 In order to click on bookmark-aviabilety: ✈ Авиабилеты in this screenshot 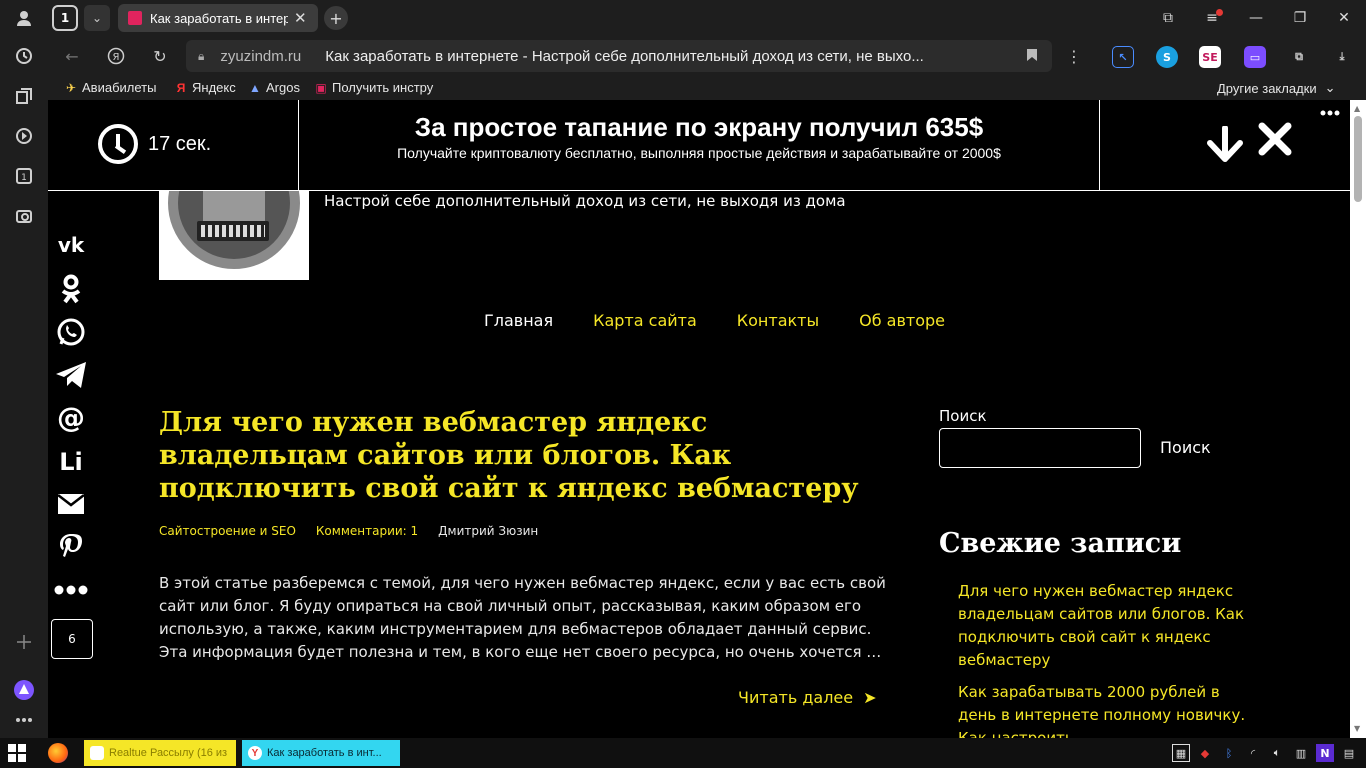, I will do `click(110, 87)`.